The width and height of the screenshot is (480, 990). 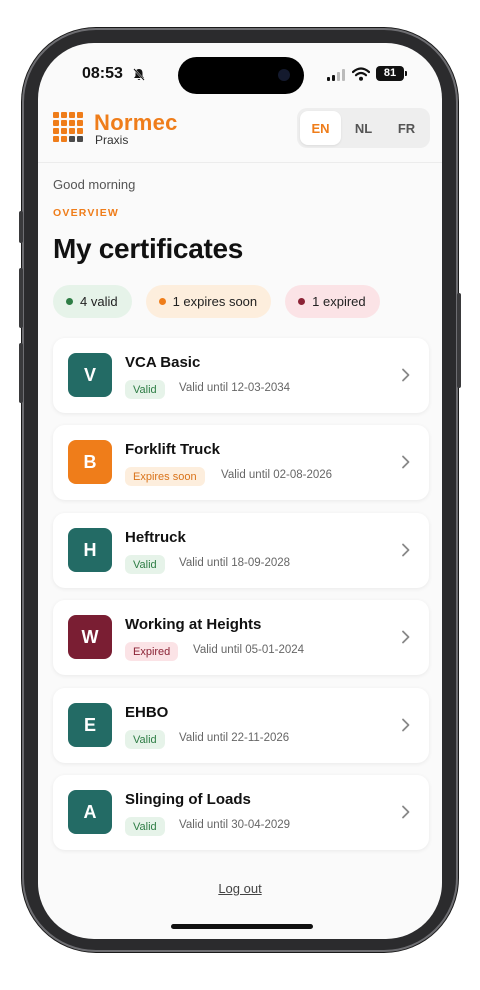 What do you see at coordinates (21, 227) in the screenshot?
I see `action-button` at bounding box center [21, 227].